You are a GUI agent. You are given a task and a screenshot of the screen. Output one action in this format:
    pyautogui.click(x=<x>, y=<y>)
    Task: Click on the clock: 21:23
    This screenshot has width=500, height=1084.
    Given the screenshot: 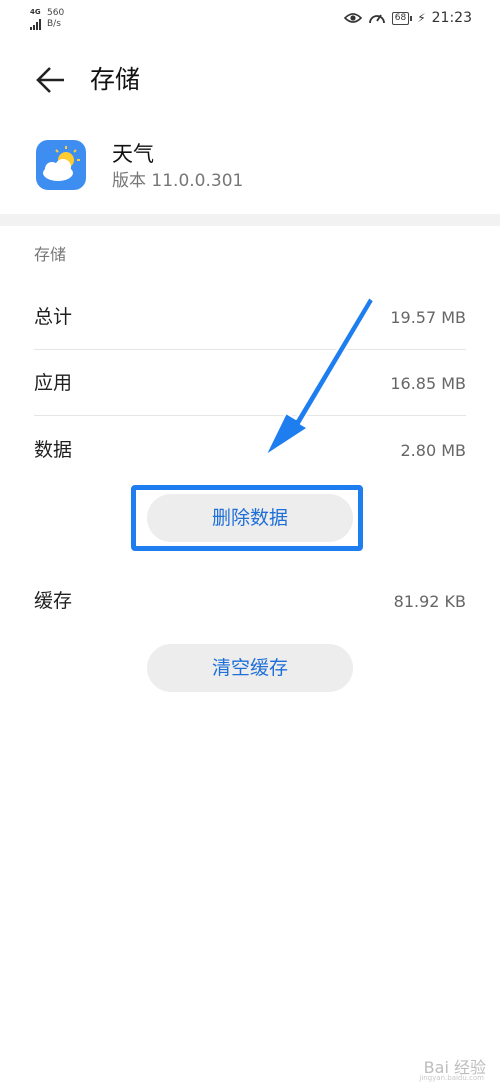 What is the action you would take?
    pyautogui.click(x=451, y=18)
    